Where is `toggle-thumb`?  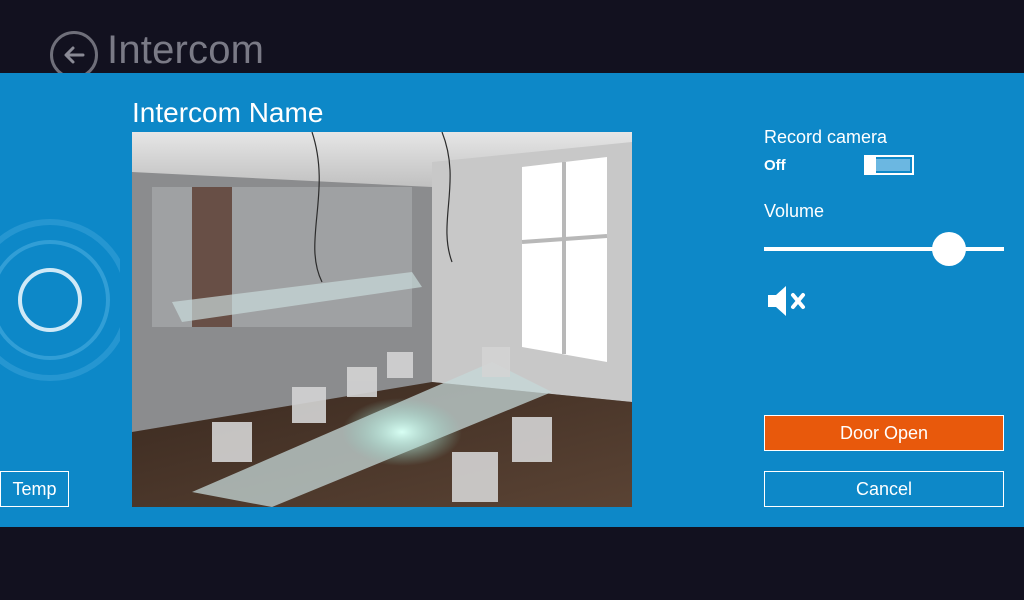 toggle-thumb is located at coordinates (870, 165).